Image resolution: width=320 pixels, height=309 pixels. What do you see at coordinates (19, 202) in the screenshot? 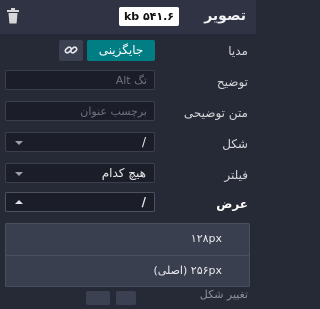
I see `chevron-up-icon` at bounding box center [19, 202].